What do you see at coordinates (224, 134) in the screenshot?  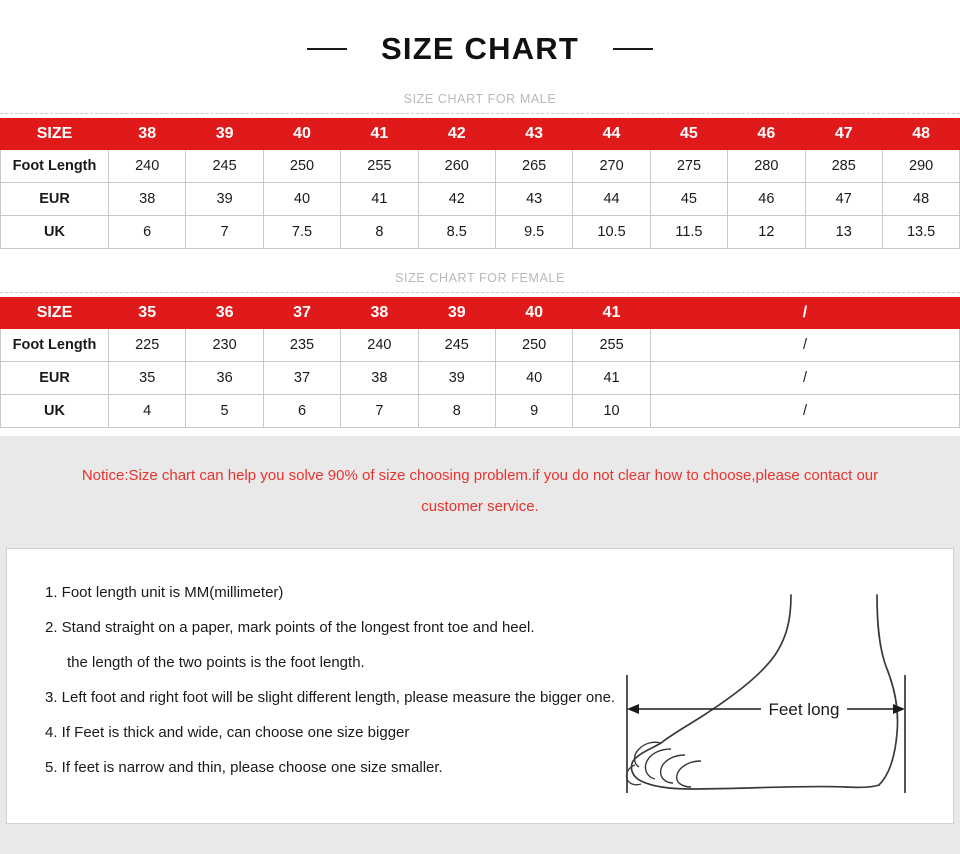 I see `male-header-size: 39` at bounding box center [224, 134].